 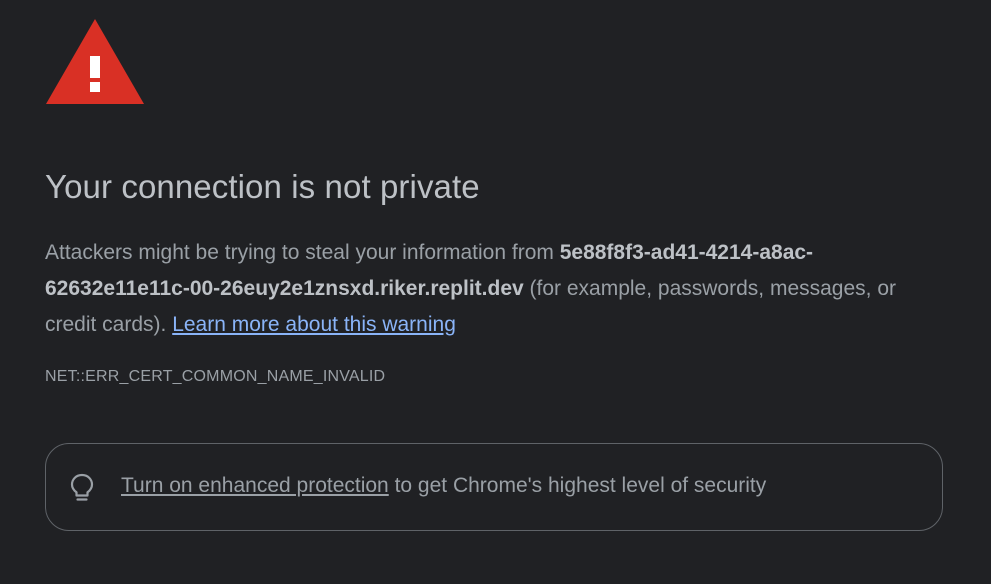 What do you see at coordinates (262, 186) in the screenshot?
I see `page-title: Your connection is not private` at bounding box center [262, 186].